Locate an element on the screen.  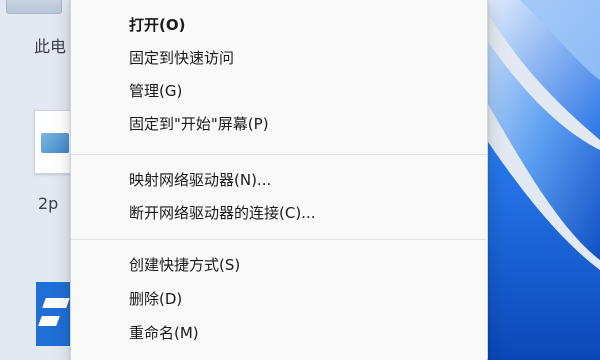
menu-item-open: 打开(O) is located at coordinates (279, 25).